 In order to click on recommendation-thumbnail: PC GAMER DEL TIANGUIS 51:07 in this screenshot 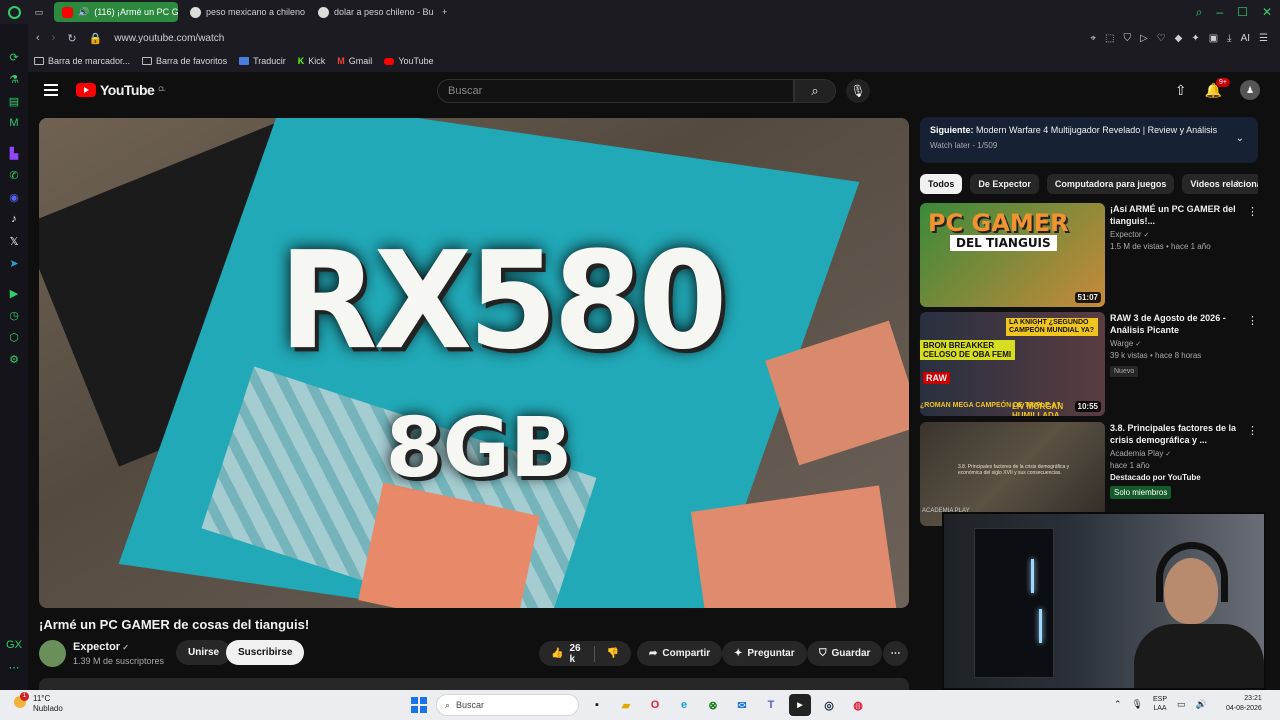, I will do `click(1012, 255)`.